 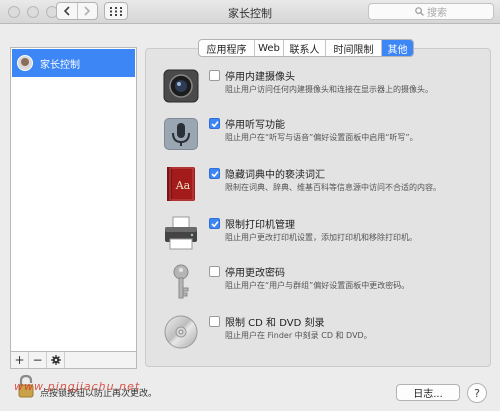 I want to click on option-title: 停用更改密码, so click(x=247, y=271).